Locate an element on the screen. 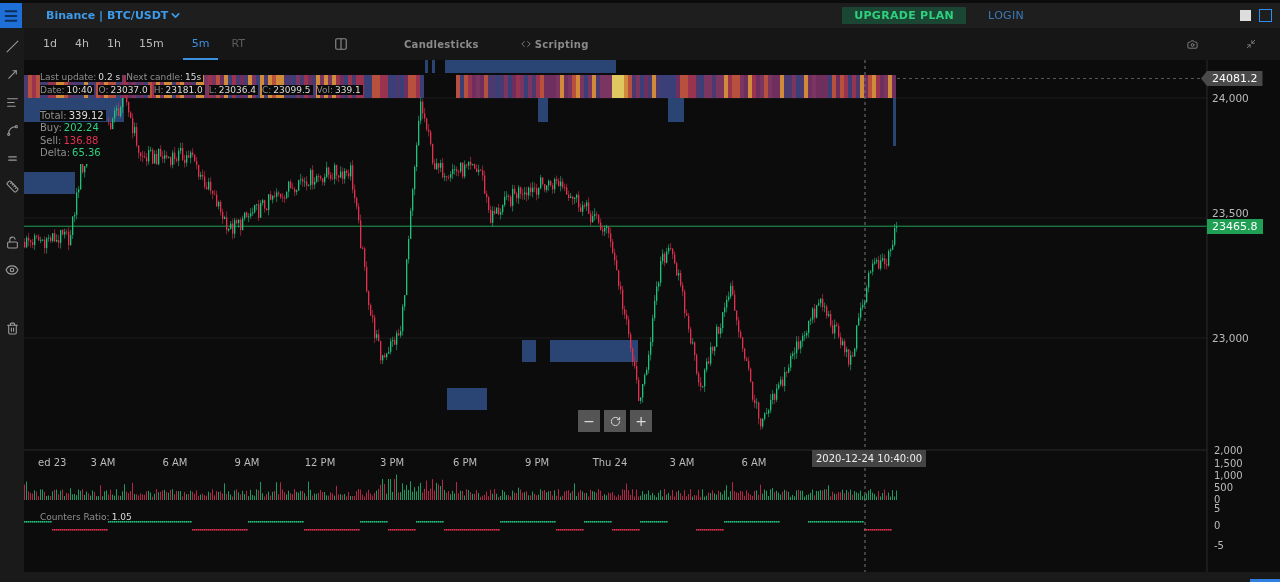 The image size is (1280, 582). price-axis-label: 23,500 is located at coordinates (1230, 213).